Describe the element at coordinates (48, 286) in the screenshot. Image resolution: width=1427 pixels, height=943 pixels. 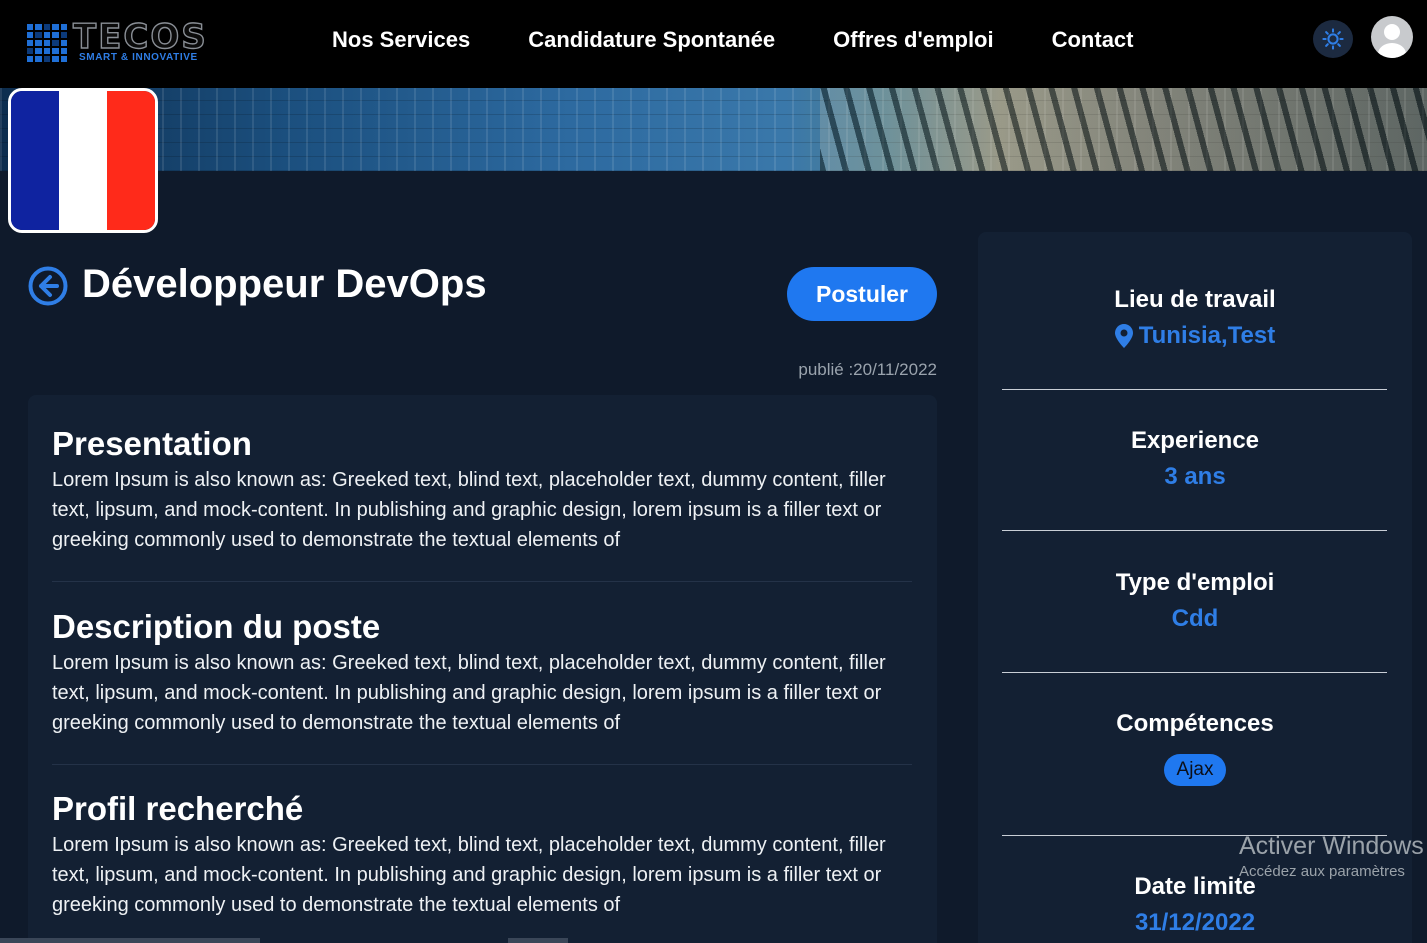
I see `back-arrow-icon` at that location.